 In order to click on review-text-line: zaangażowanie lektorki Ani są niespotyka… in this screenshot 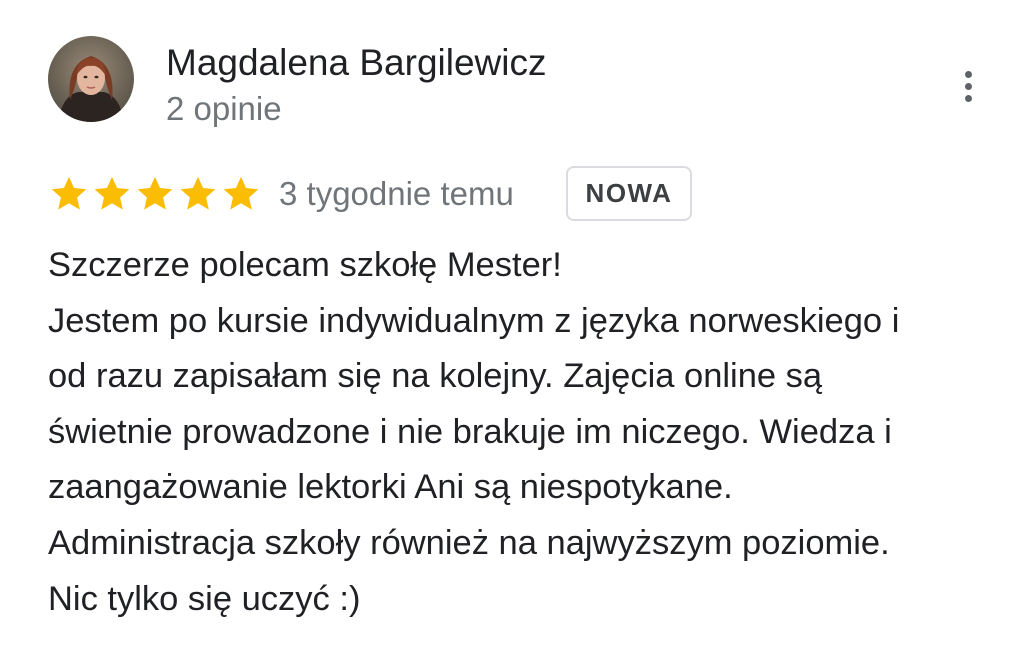, I will do `click(390, 487)`.